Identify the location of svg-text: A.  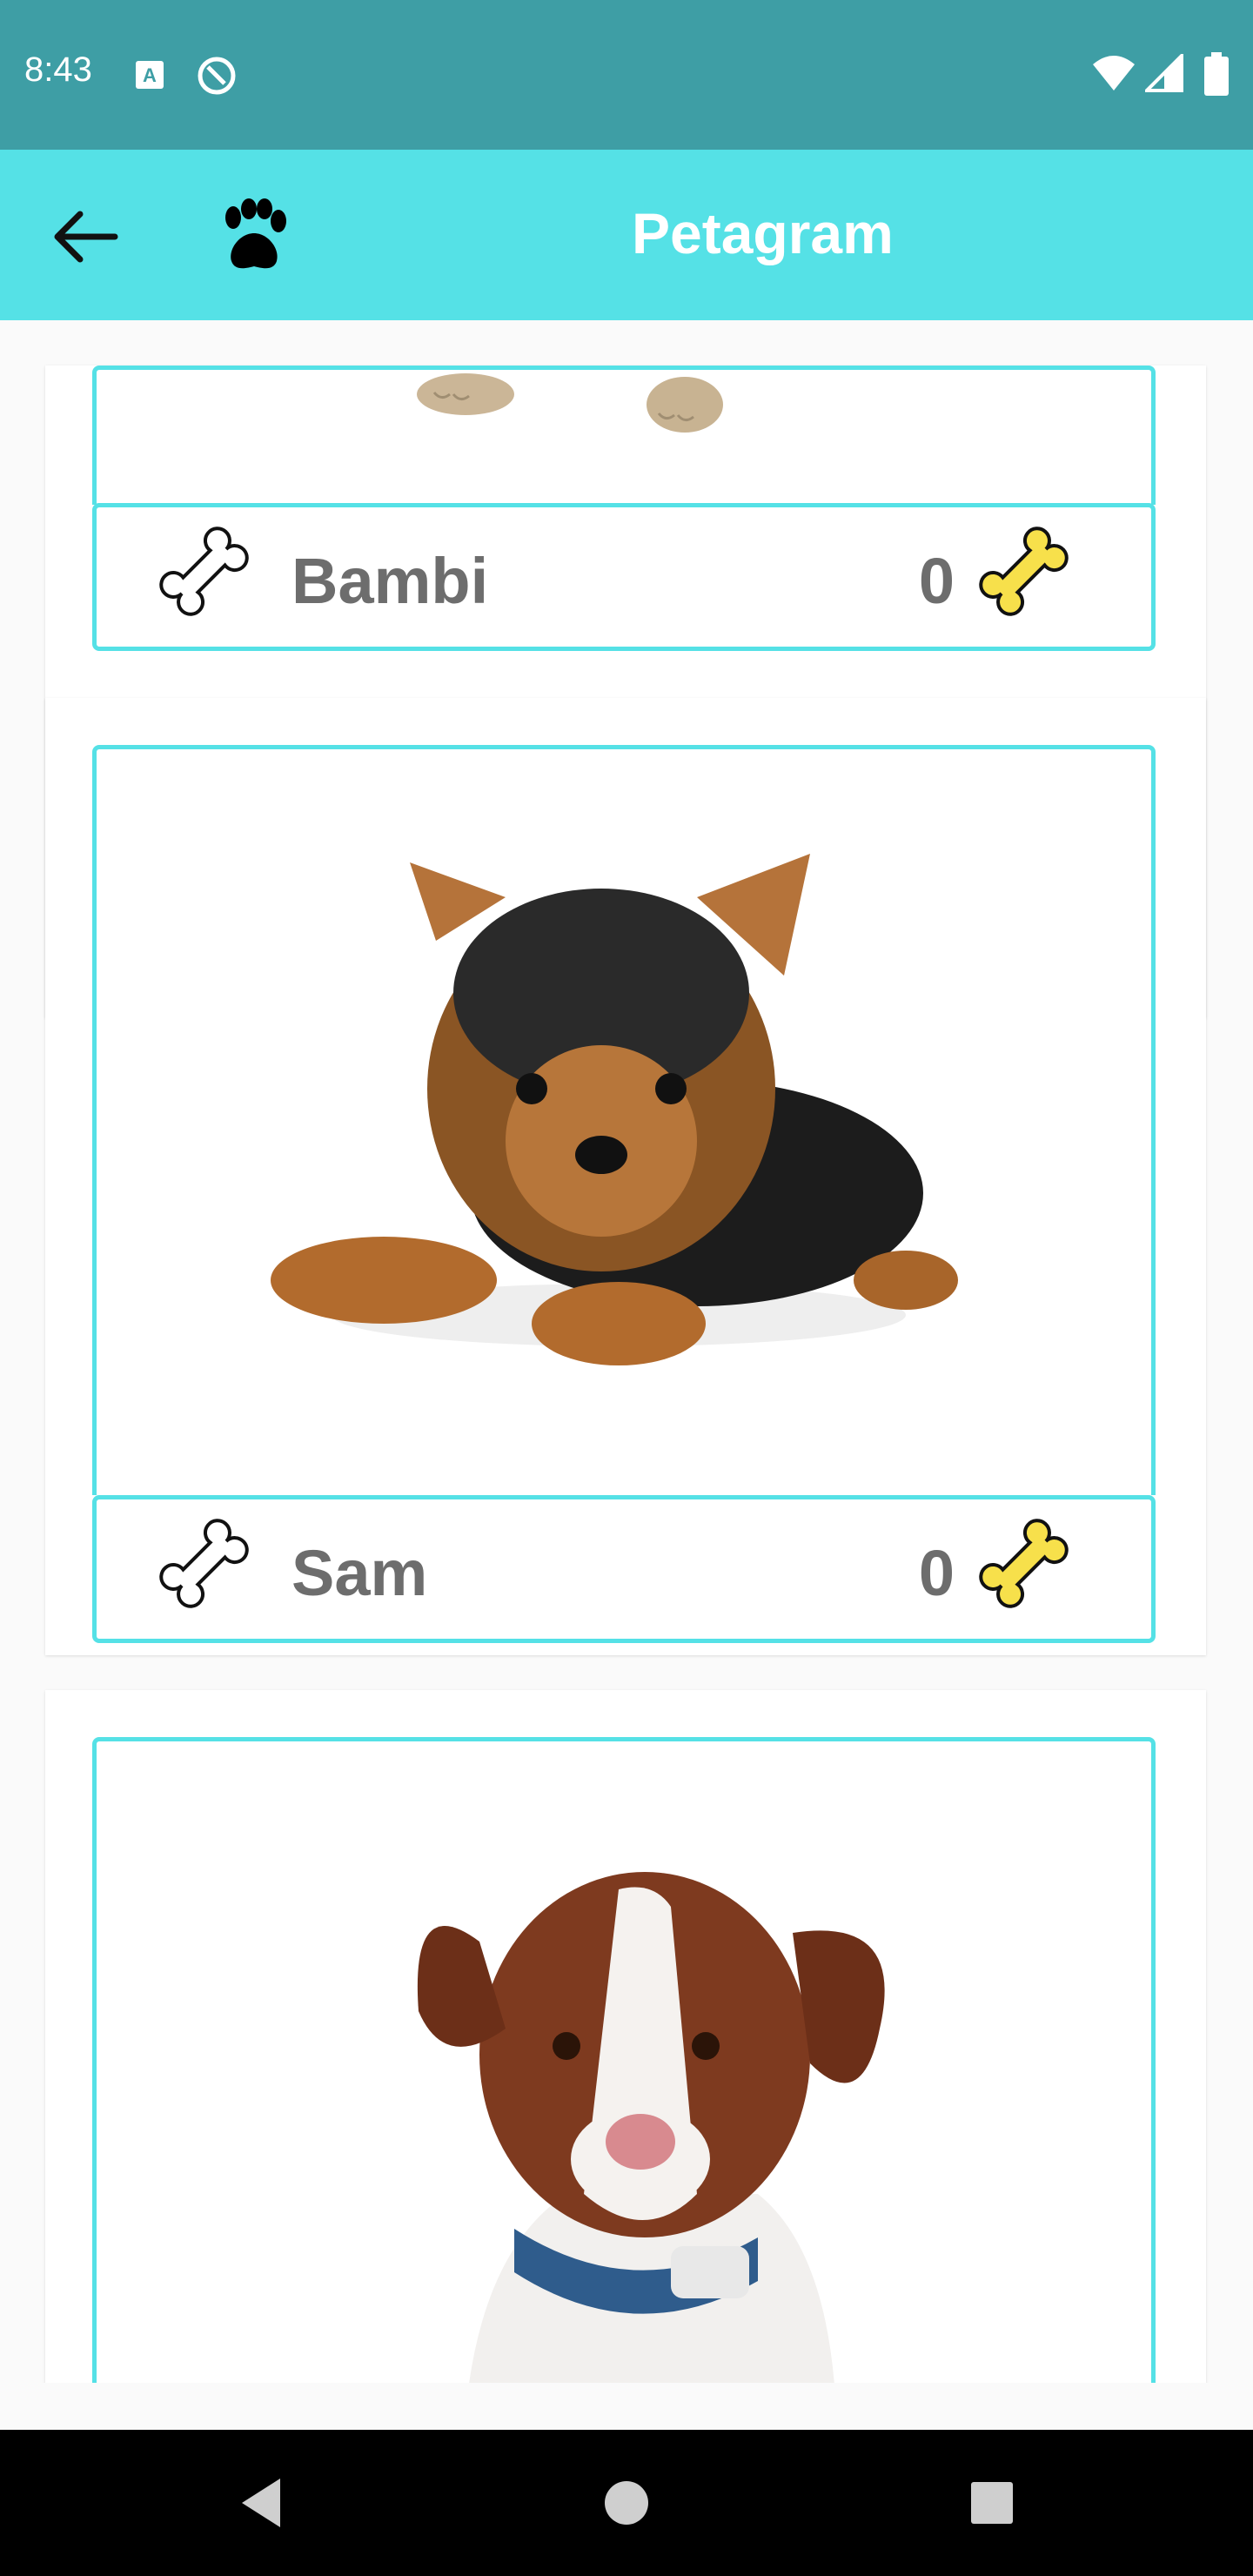
(150, 75).